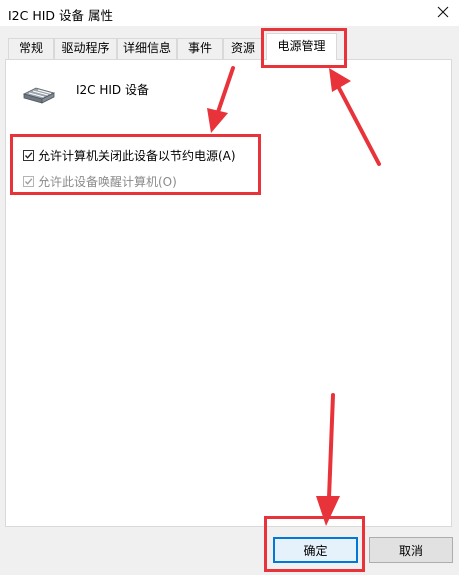 Image resolution: width=459 pixels, height=575 pixels. I want to click on allow-power-off-option: 允许计算机关闭此设备以节约电源(A), so click(129, 155).